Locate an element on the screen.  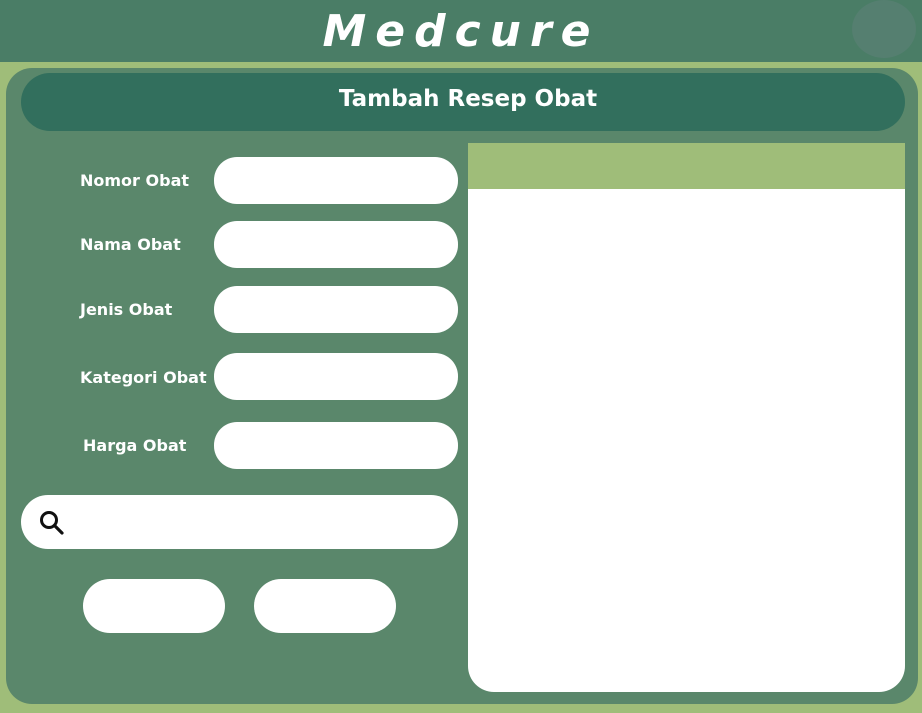
second-action-button is located at coordinates (325, 606).